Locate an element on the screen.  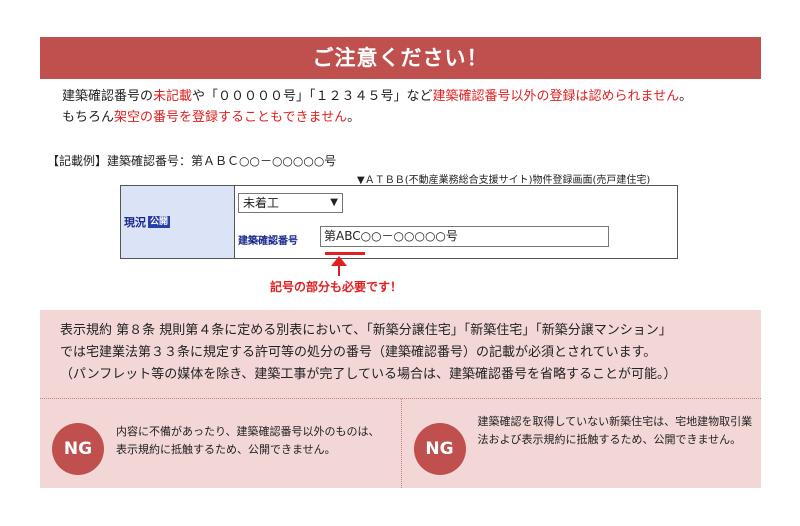
status-label-cell: 現況 公開 is located at coordinates (178, 222).